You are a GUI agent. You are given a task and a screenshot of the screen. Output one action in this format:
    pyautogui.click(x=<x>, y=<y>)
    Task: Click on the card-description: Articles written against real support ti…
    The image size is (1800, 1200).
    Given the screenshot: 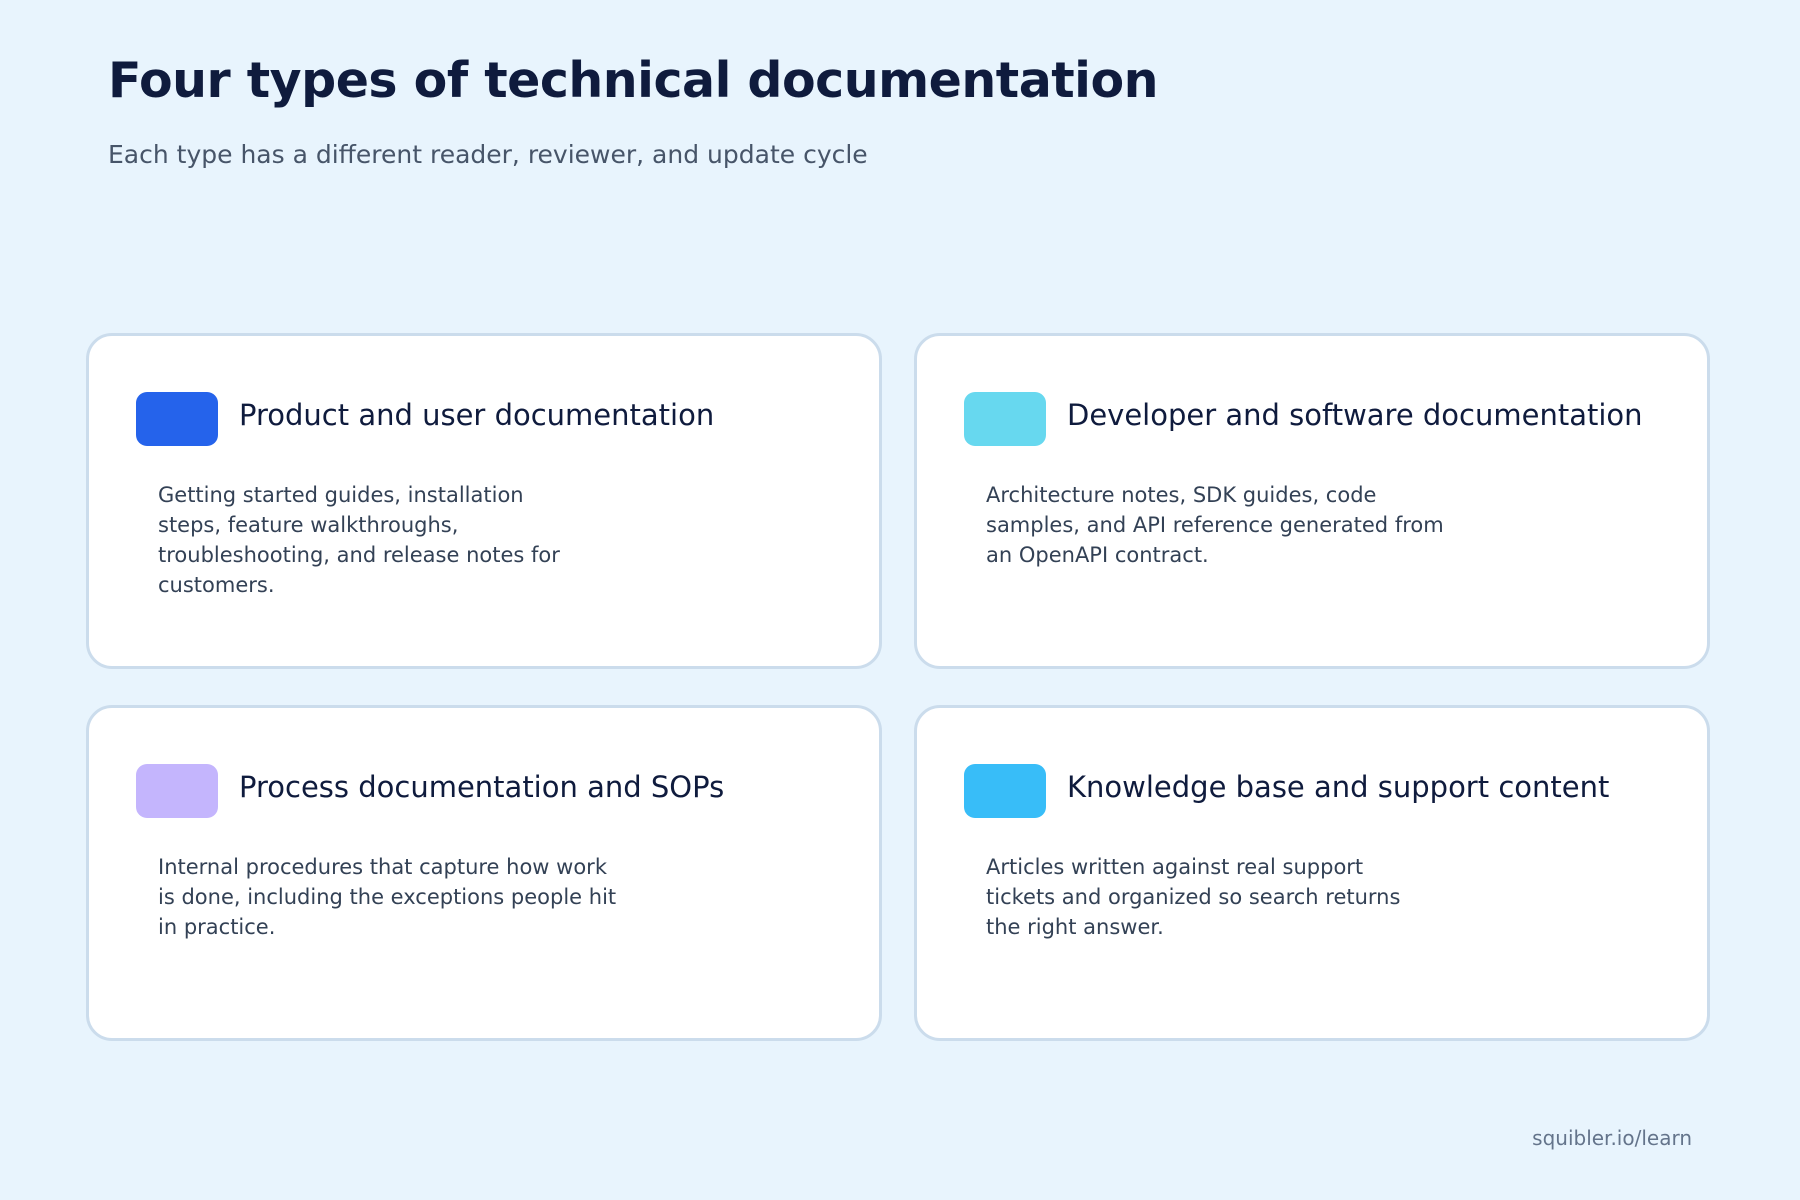 What is the action you would take?
    pyautogui.click(x=1193, y=897)
    